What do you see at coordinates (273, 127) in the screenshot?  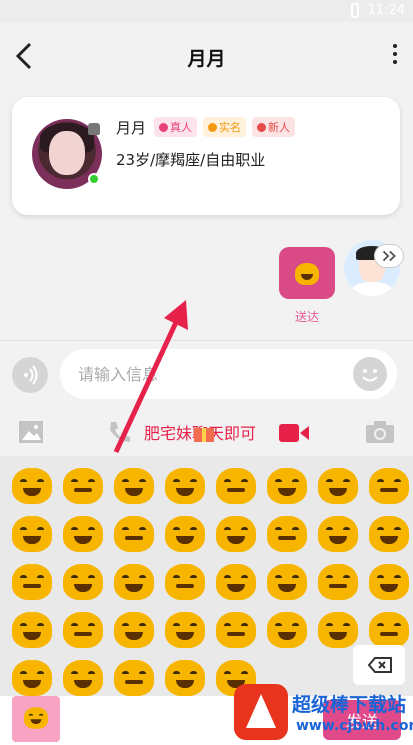 I see `tag-new-user: 新人` at bounding box center [273, 127].